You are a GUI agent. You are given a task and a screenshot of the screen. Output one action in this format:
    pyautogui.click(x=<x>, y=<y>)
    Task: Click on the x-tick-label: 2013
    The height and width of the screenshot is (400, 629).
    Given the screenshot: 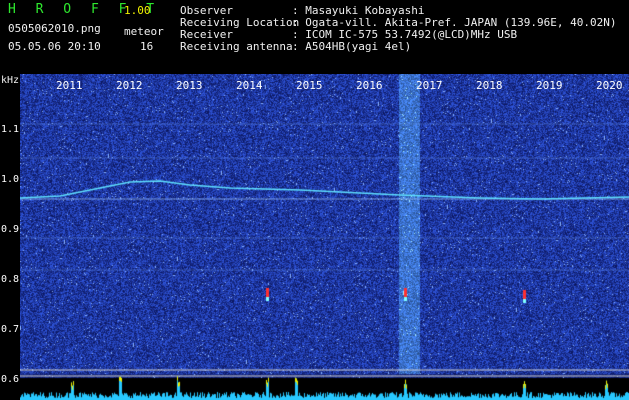 What is the action you would take?
    pyautogui.click(x=189, y=85)
    